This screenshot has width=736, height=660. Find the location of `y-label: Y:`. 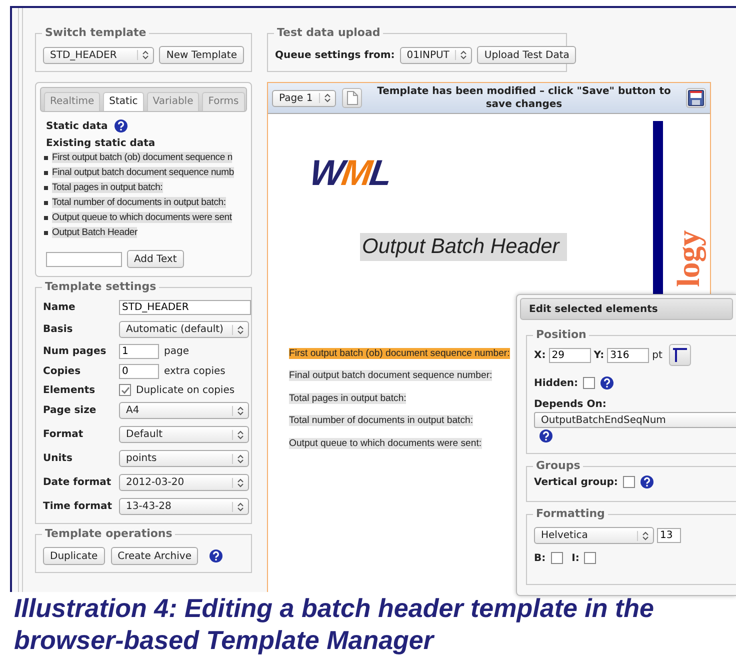

y-label: Y: is located at coordinates (599, 355).